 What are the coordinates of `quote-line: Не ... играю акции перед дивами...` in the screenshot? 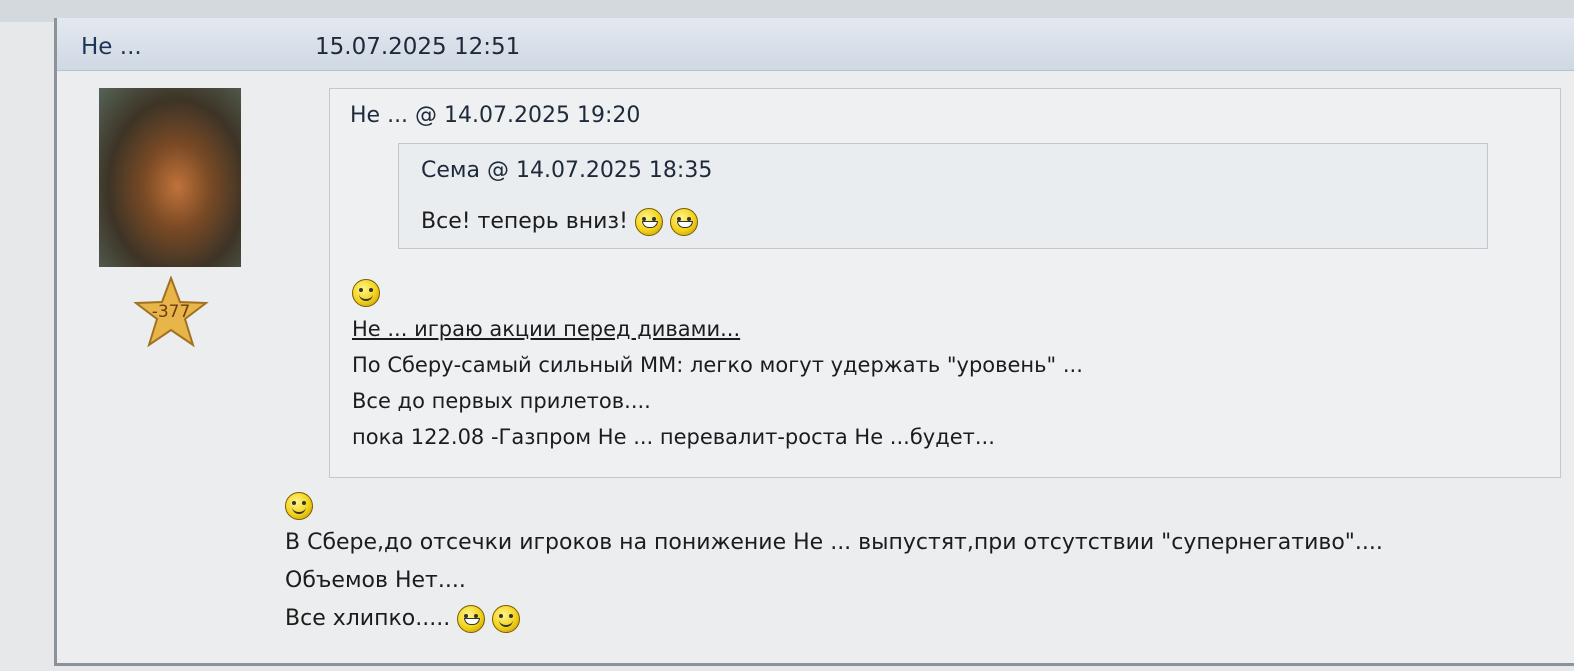 It's located at (546, 329).